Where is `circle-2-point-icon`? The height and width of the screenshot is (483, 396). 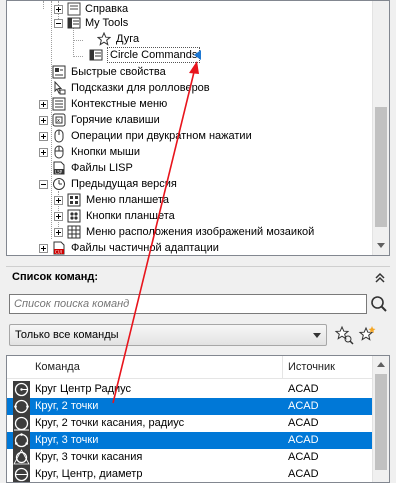 circle-2-point-icon is located at coordinates (21, 406).